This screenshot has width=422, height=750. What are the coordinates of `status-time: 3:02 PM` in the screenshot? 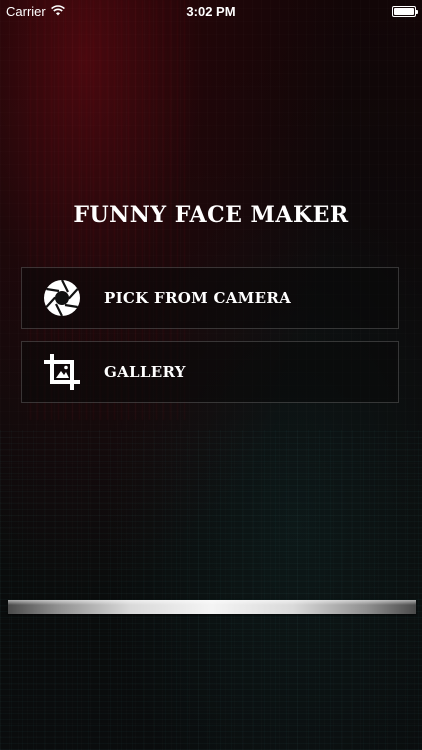 It's located at (211, 11).